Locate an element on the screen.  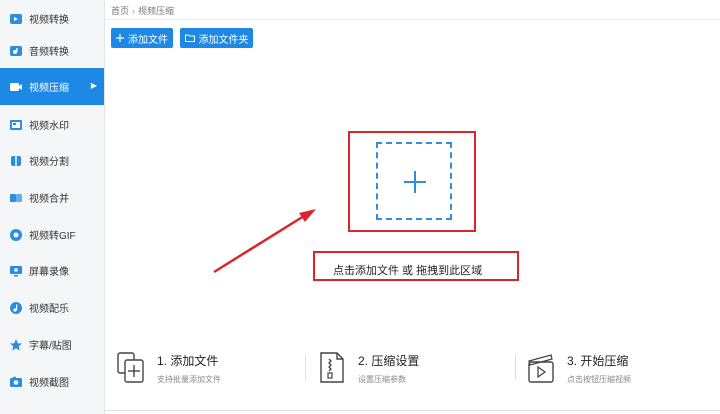
step-title: 1. 添加文件 is located at coordinates (188, 361).